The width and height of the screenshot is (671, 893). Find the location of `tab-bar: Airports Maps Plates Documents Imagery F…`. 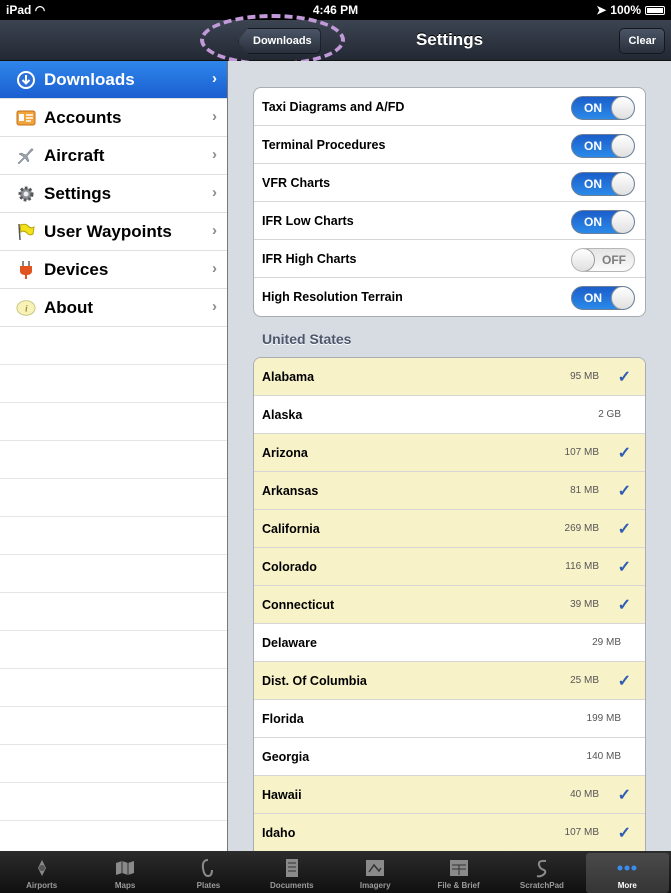

tab-bar: Airports Maps Plates Documents Imagery F… is located at coordinates (335, 872).